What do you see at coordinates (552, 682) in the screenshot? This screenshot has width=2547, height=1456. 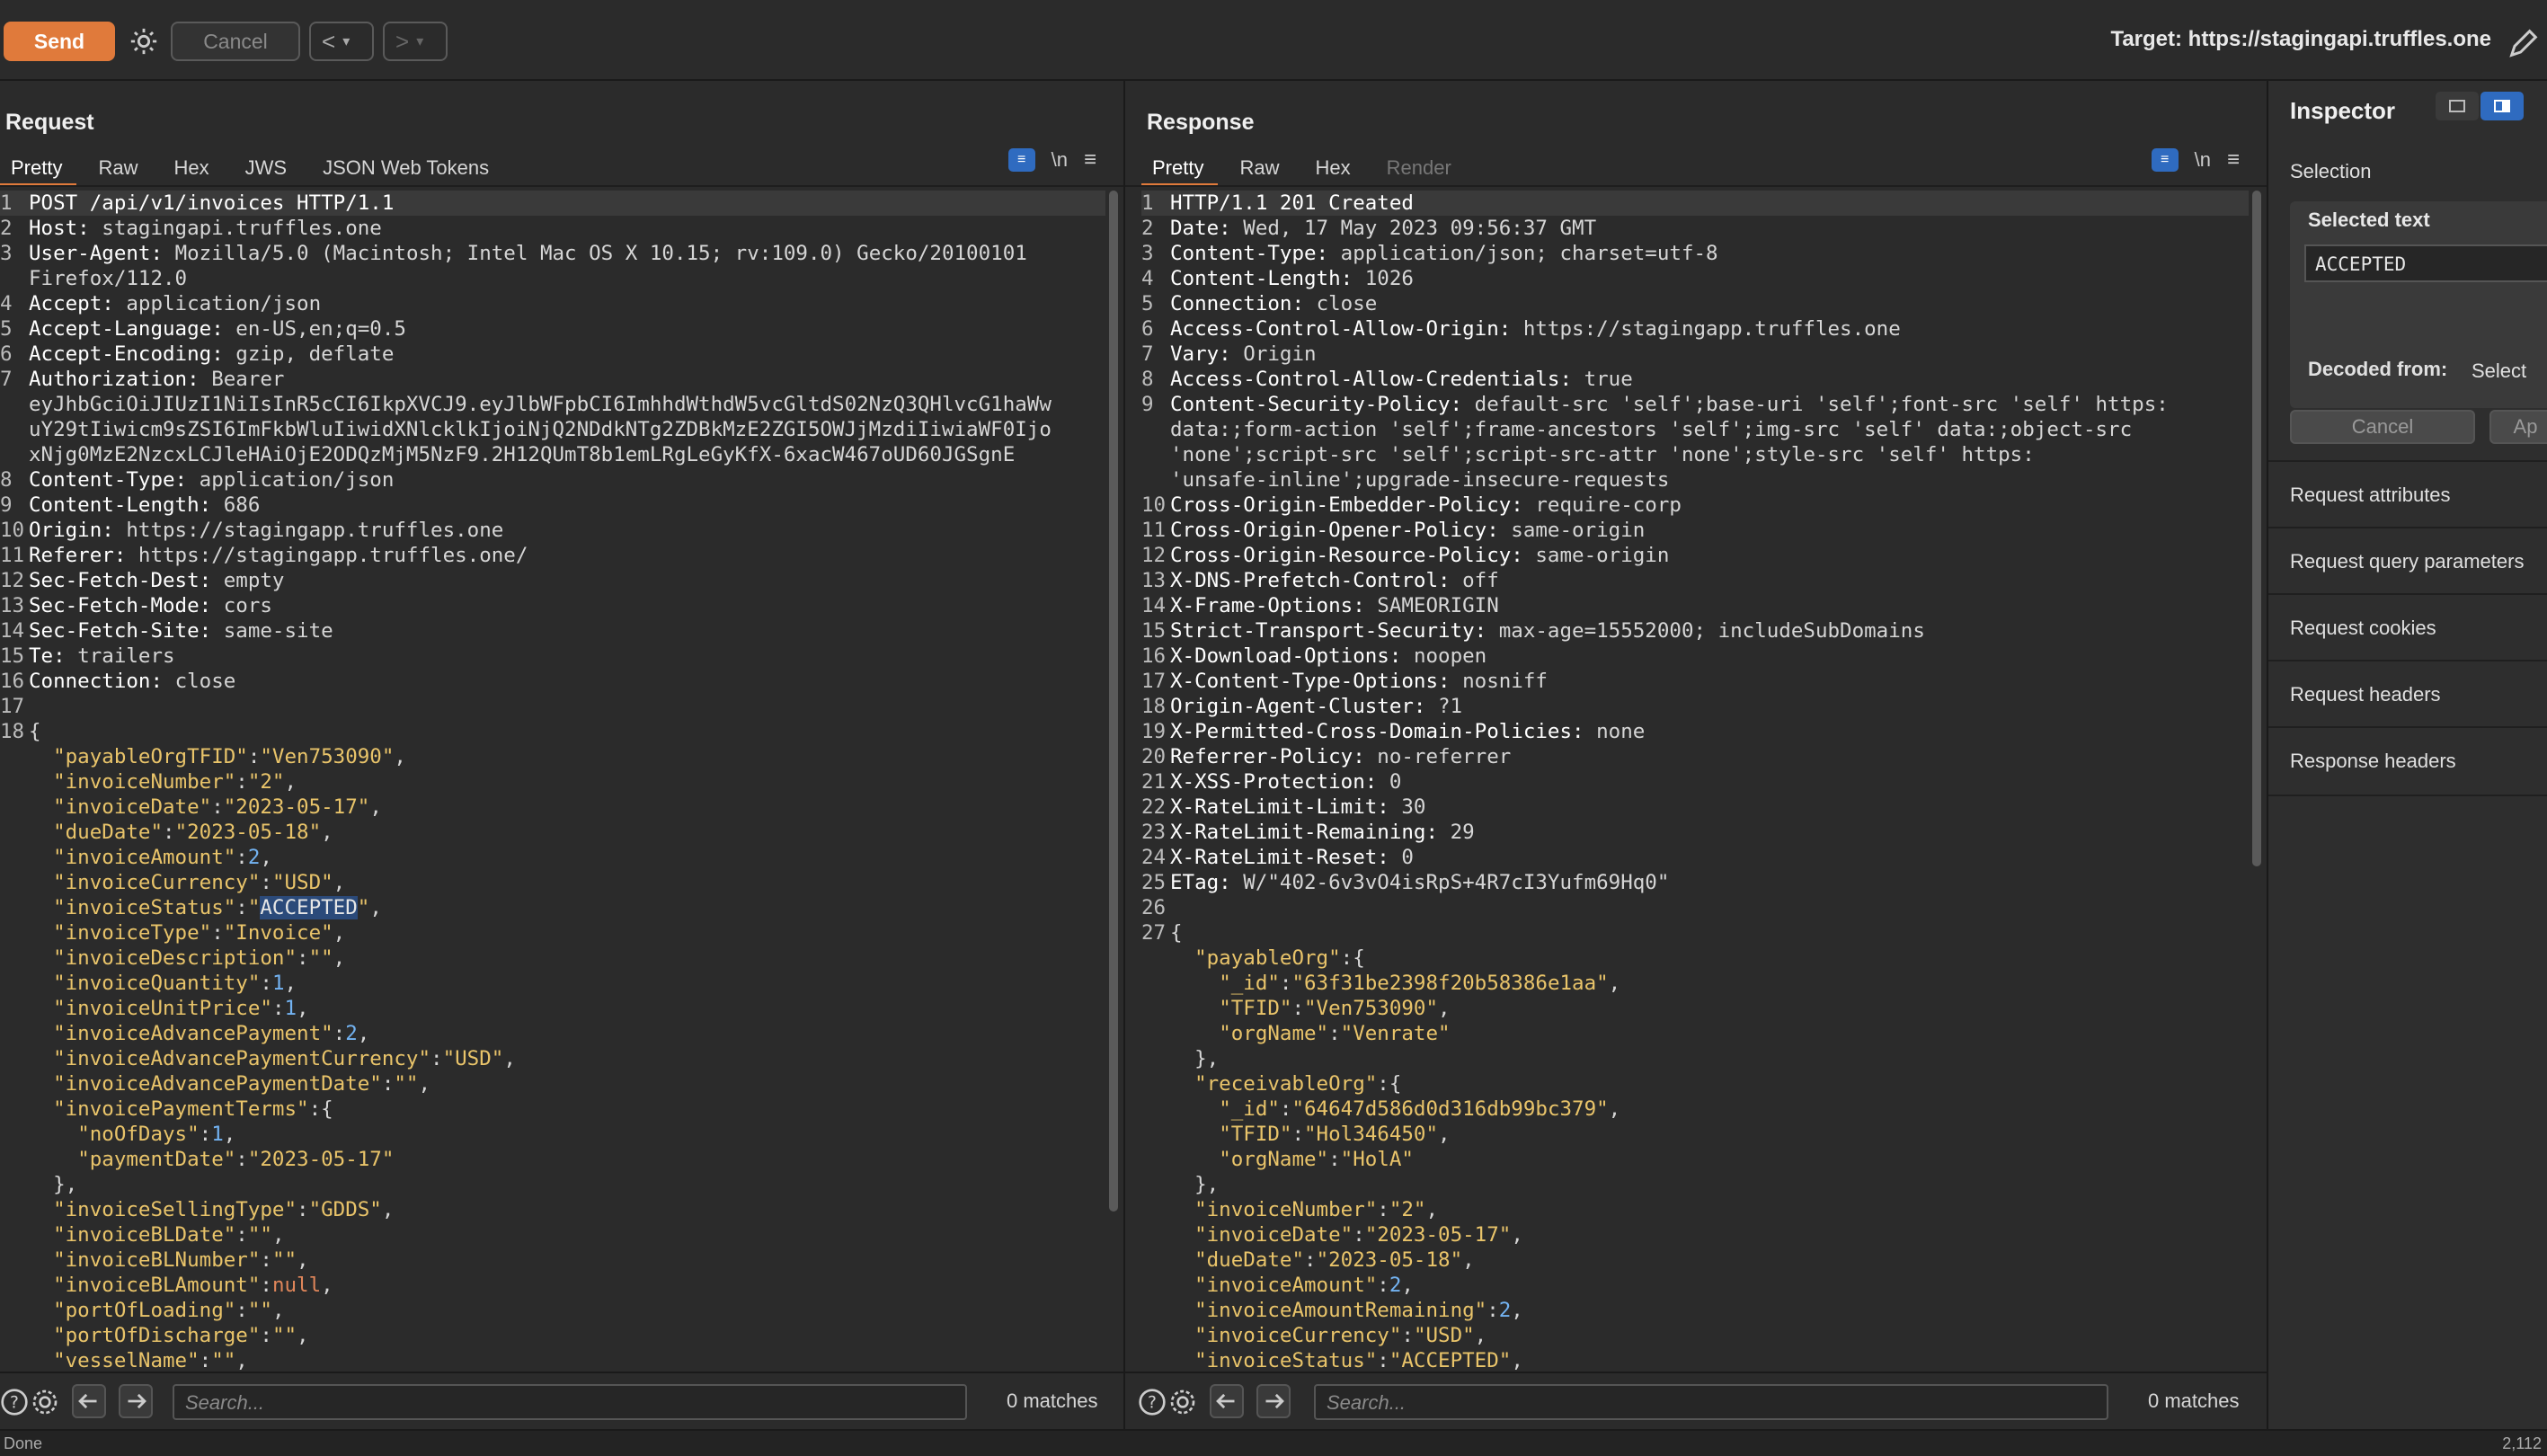 I see `code-line: 16 Connection: close` at bounding box center [552, 682].